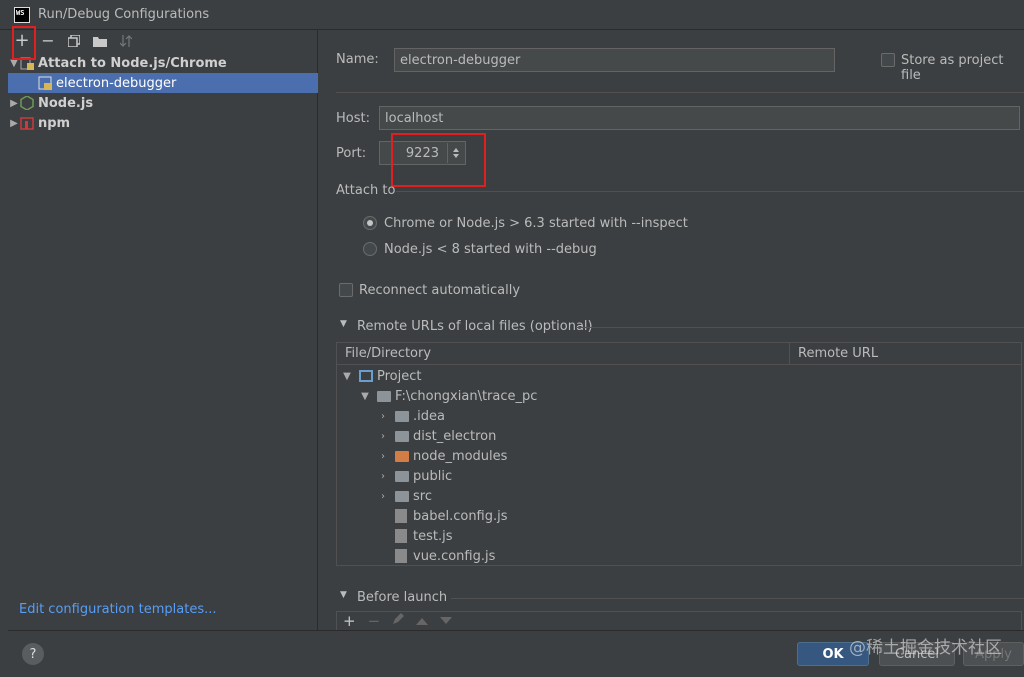  I want to click on tree-item-label: Node.js, so click(66, 103).